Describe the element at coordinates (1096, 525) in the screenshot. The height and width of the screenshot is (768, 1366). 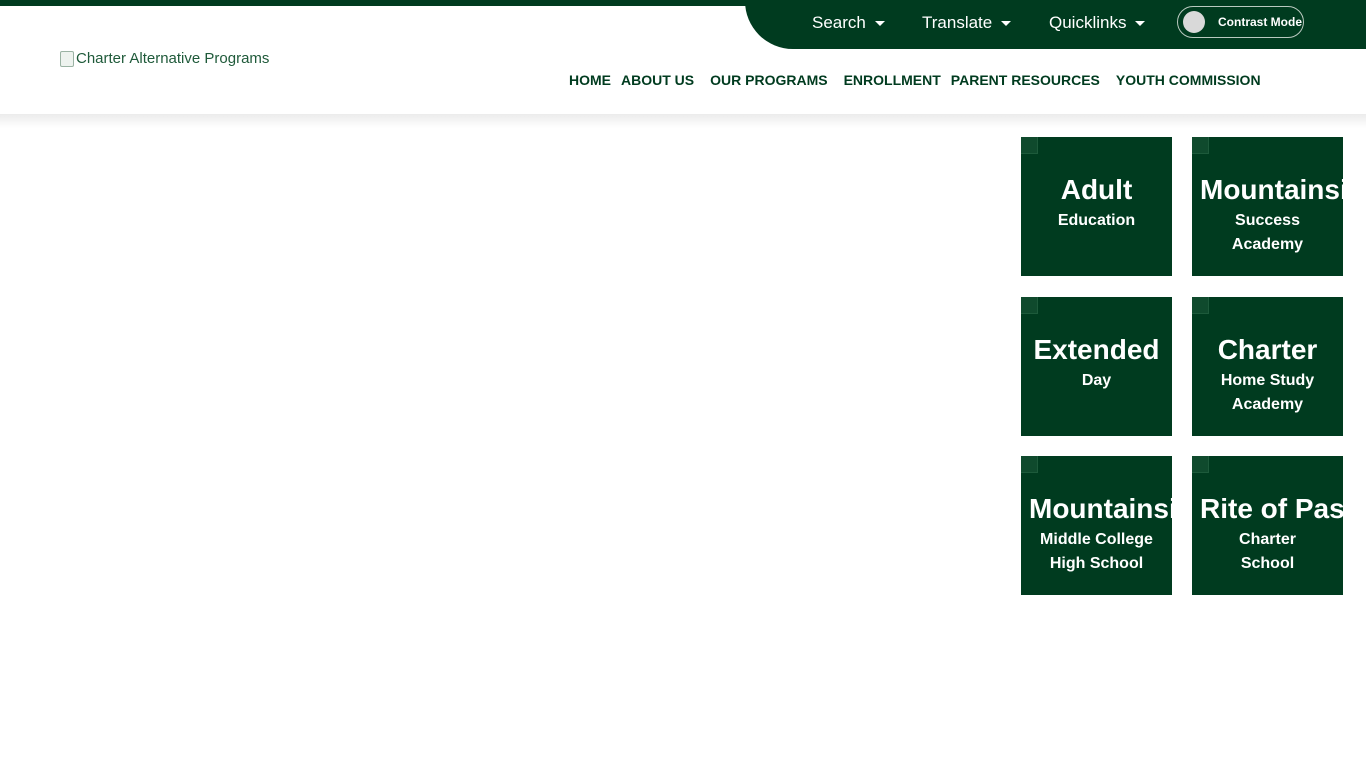
I see `program-tile-mountainside-middle-college: Mountainside Middle College High School` at that location.